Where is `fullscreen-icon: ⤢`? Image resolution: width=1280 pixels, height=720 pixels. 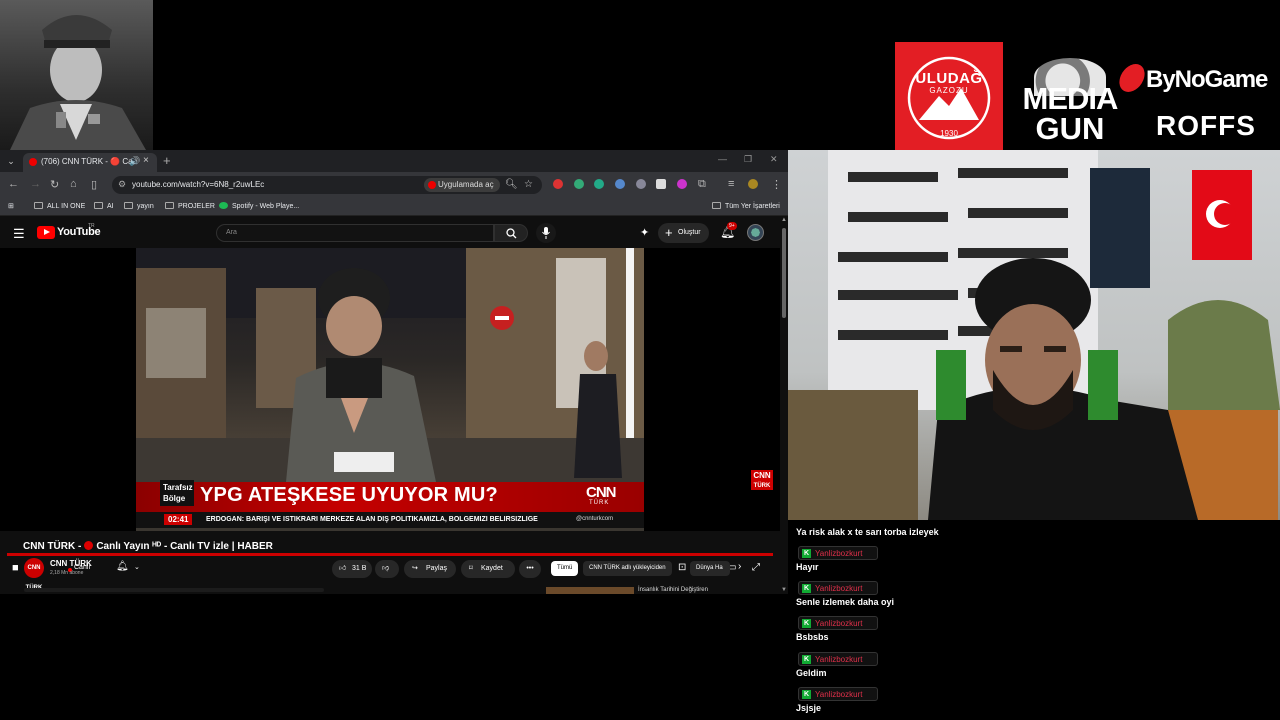
fullscreen-icon: ⤢ is located at coordinates (756, 567).